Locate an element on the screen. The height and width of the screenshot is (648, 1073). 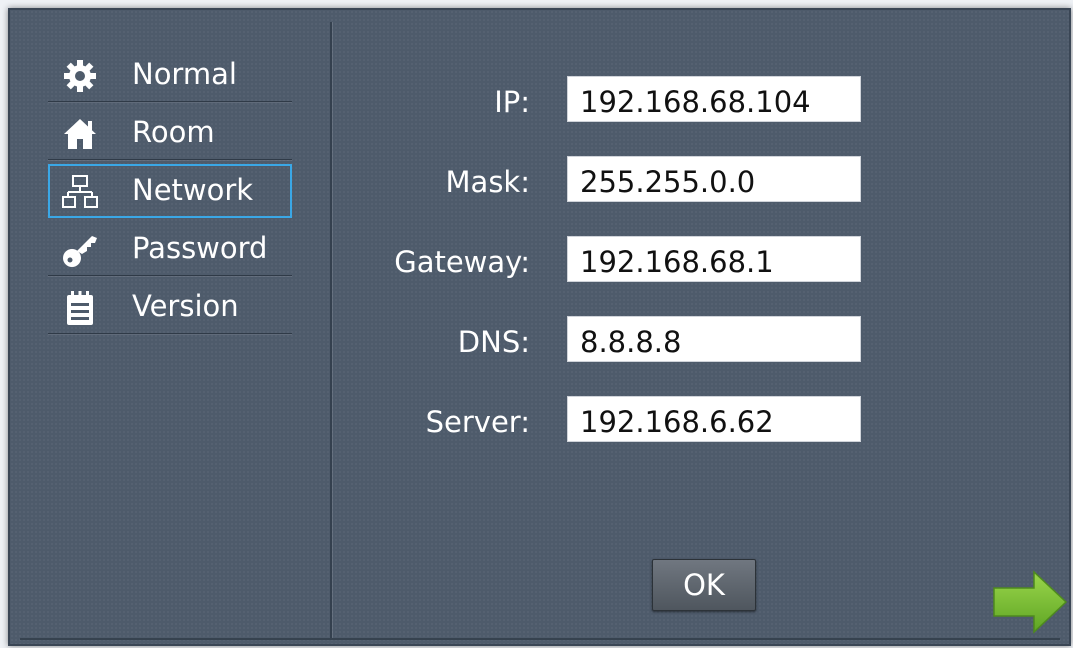
sidebar-item-room: Room is located at coordinates (170, 133).